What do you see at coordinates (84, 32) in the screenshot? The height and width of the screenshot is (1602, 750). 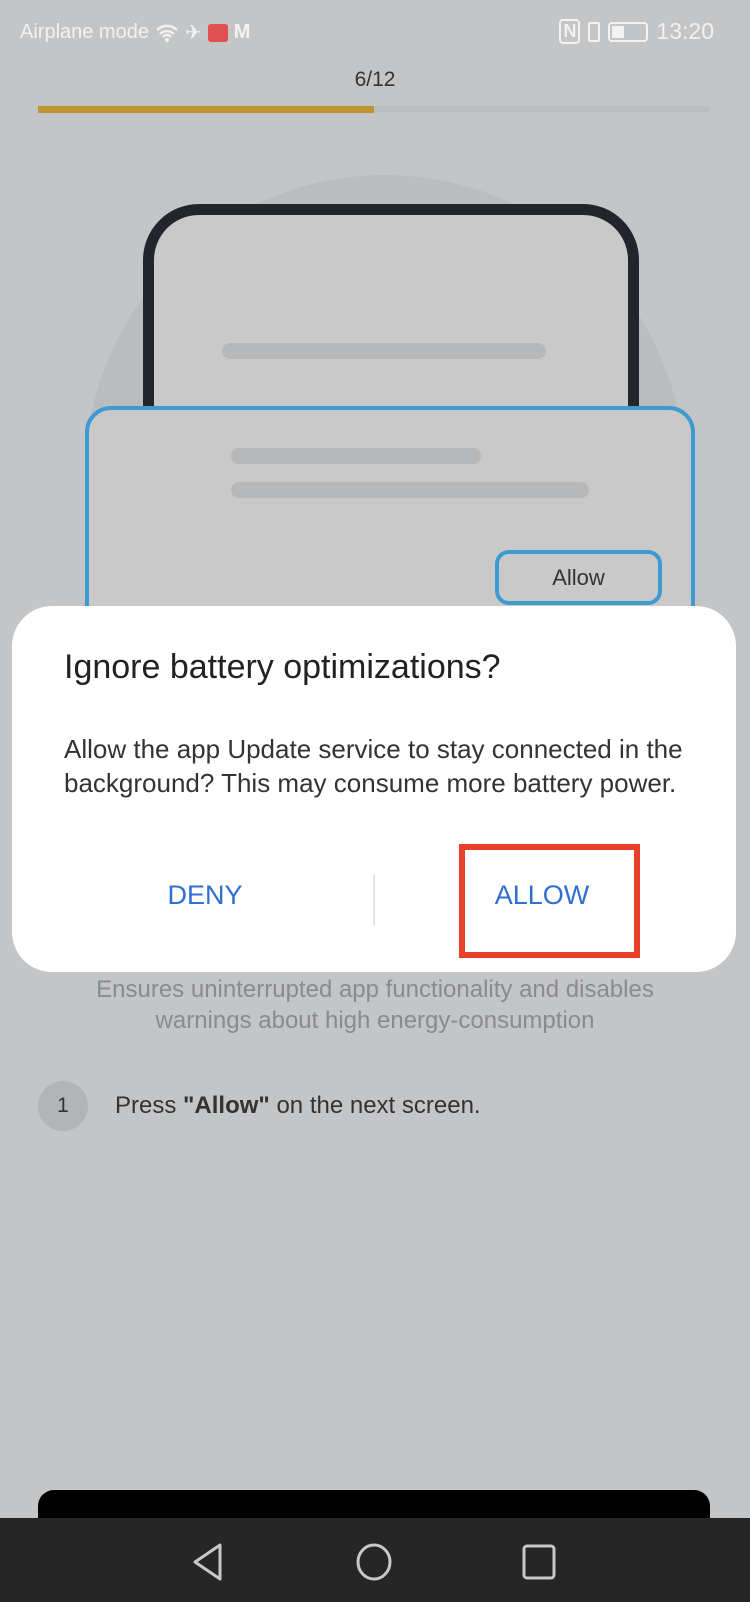 I see `airplane-mode-text: Airplane mode` at bounding box center [84, 32].